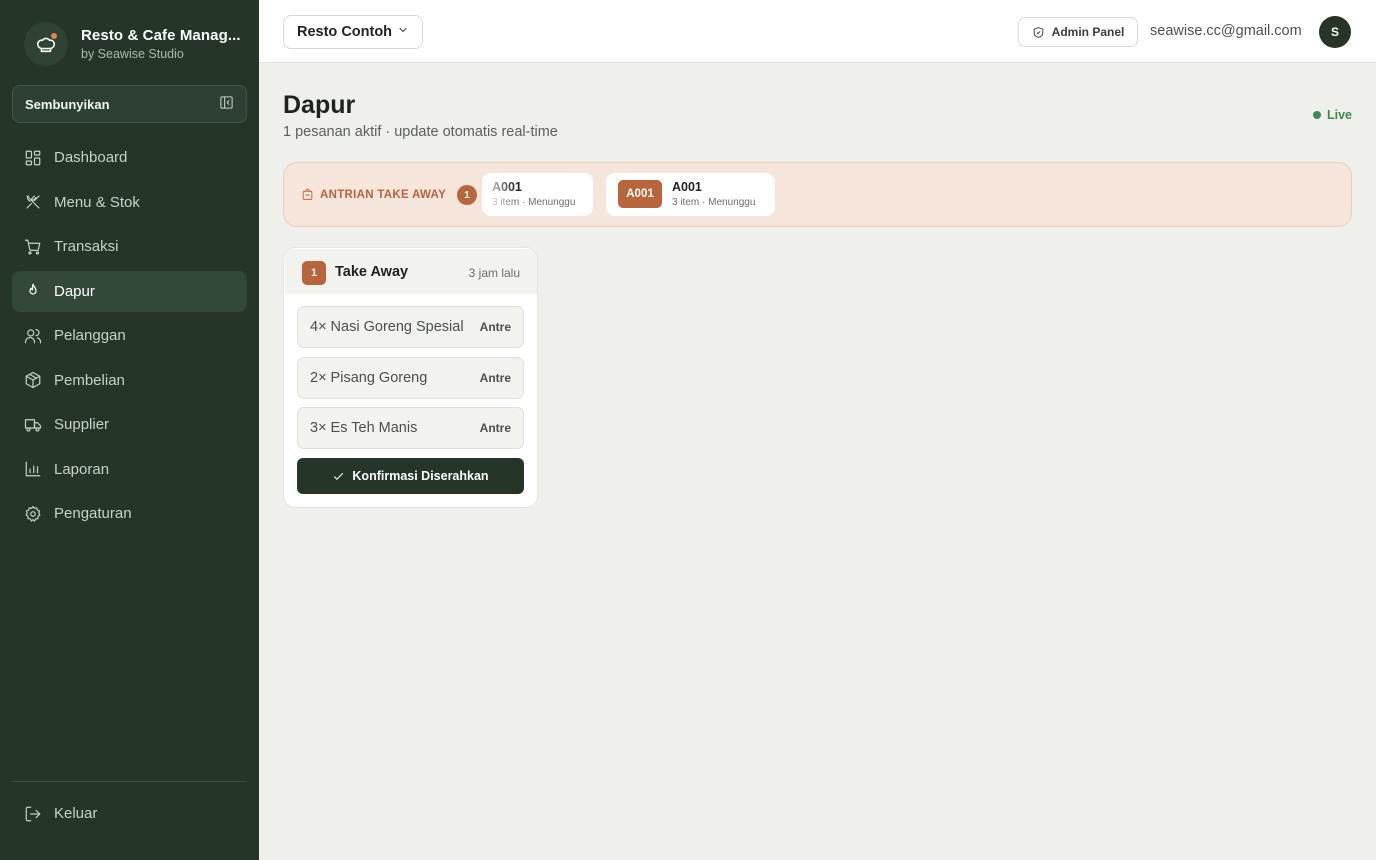 The image size is (1376, 860). I want to click on order-type: Take Away, so click(372, 272).